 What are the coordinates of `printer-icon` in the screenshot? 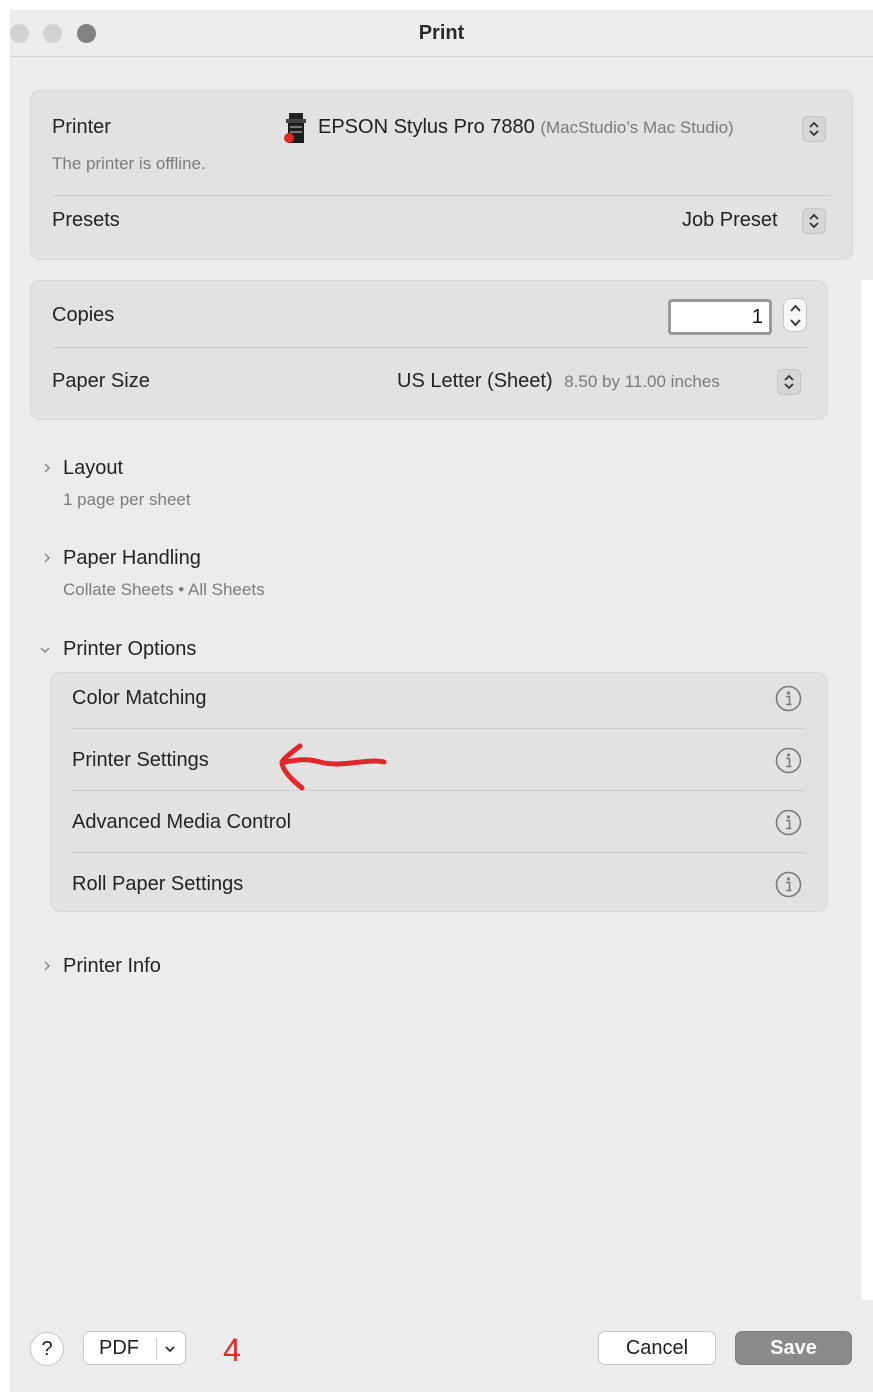 It's located at (295, 128).